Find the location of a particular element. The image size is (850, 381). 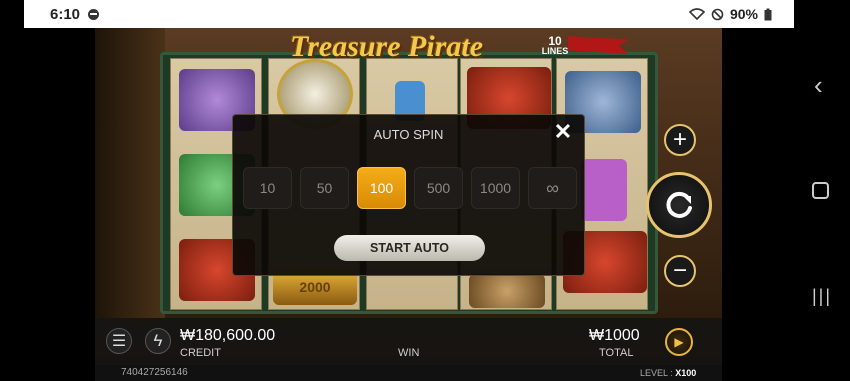

option-10: 10 is located at coordinates (267, 188).